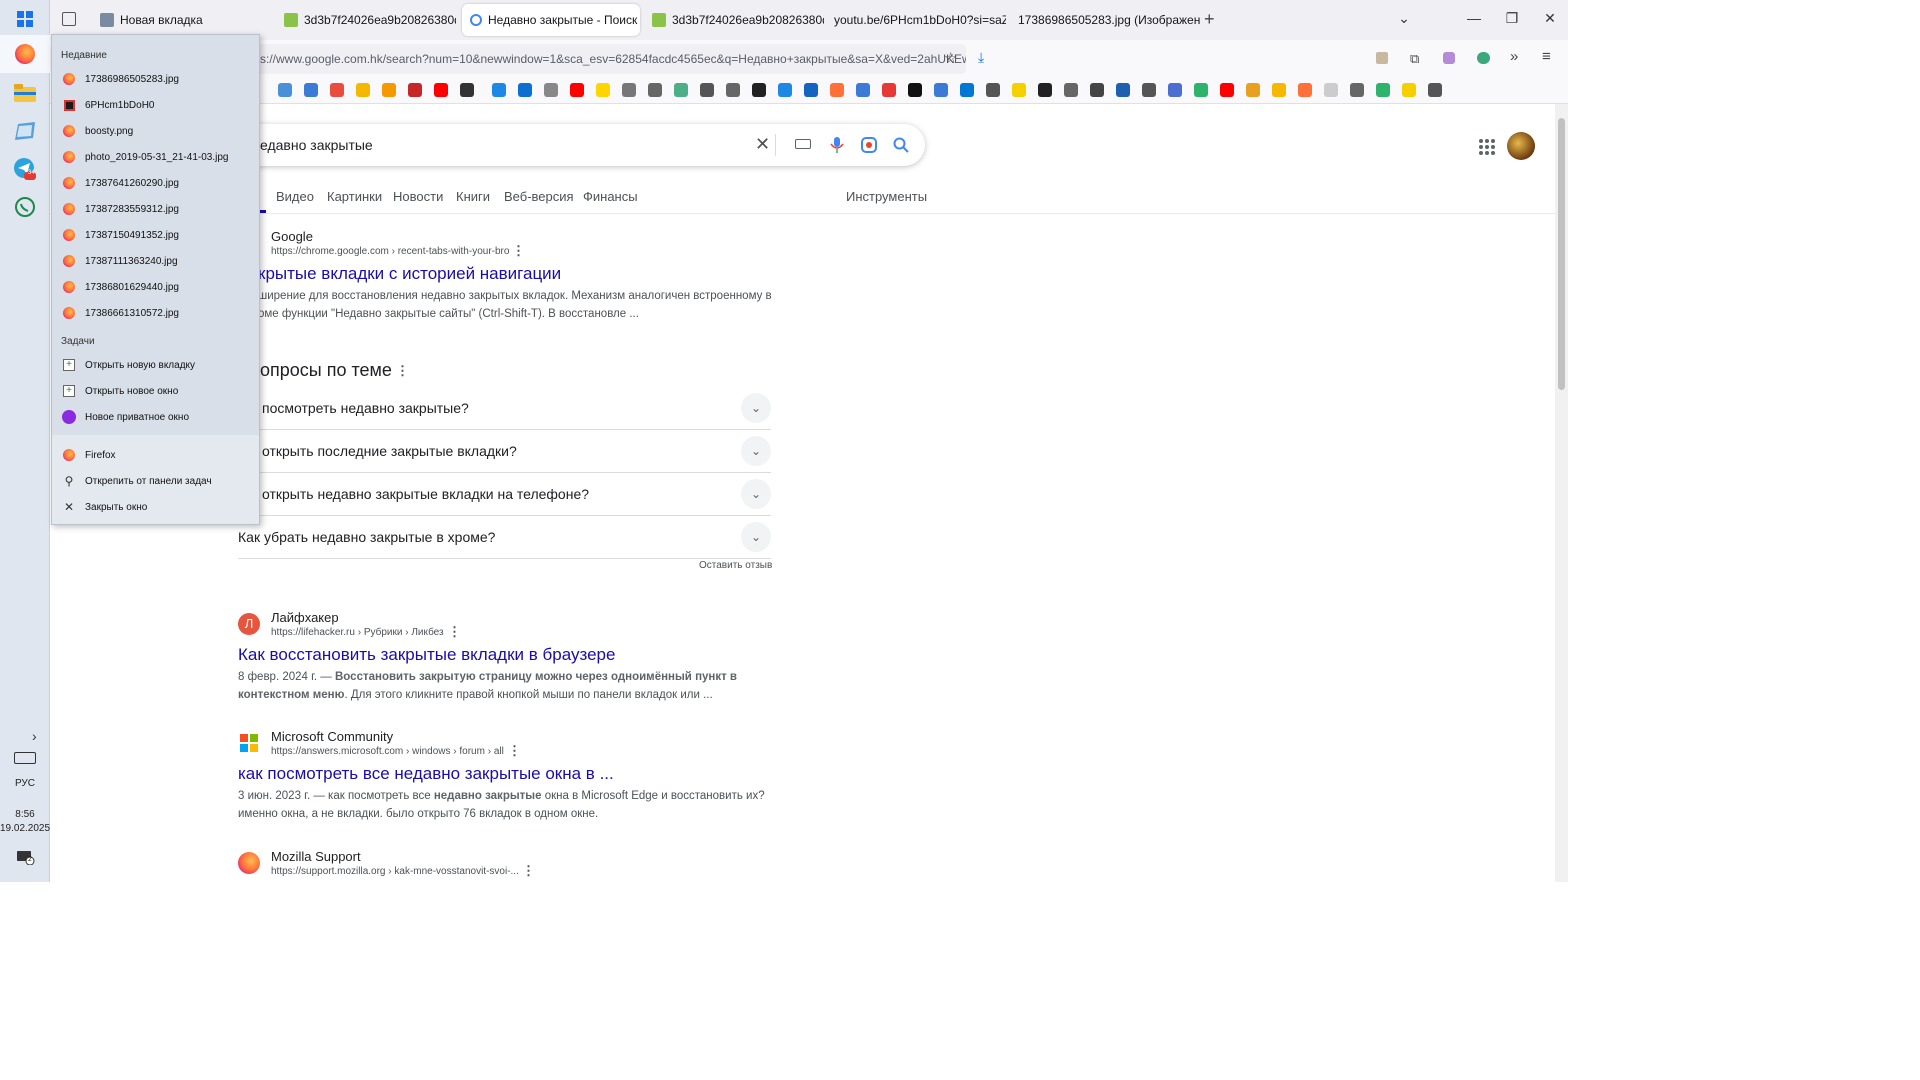  Describe the element at coordinates (155, 105) in the screenshot. I see `jumplist-recent-item: 6PHcm1bDoH0` at that location.